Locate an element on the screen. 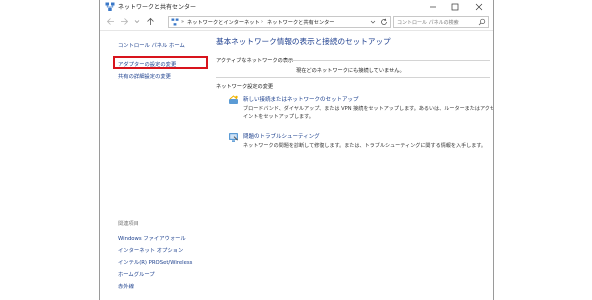 The height and width of the screenshot is (300, 592). address-bar: » ネットワークとインターネット › ネットワークと共有センター is located at coordinates (279, 22).